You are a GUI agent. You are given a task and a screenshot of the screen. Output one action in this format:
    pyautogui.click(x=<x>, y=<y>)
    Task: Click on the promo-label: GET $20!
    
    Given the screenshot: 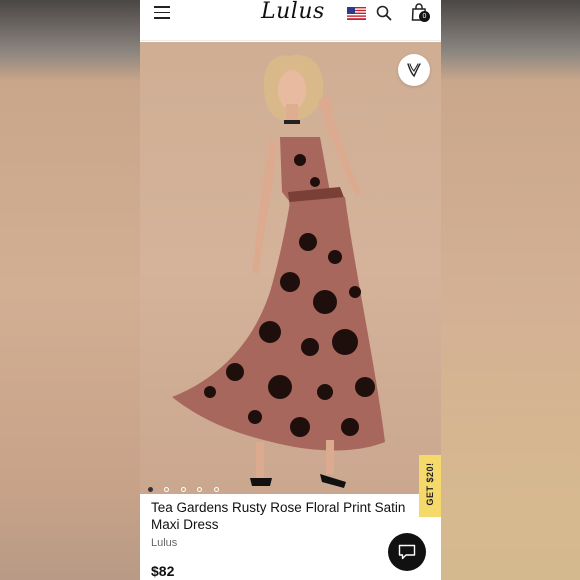 What is the action you would take?
    pyautogui.click(x=430, y=484)
    